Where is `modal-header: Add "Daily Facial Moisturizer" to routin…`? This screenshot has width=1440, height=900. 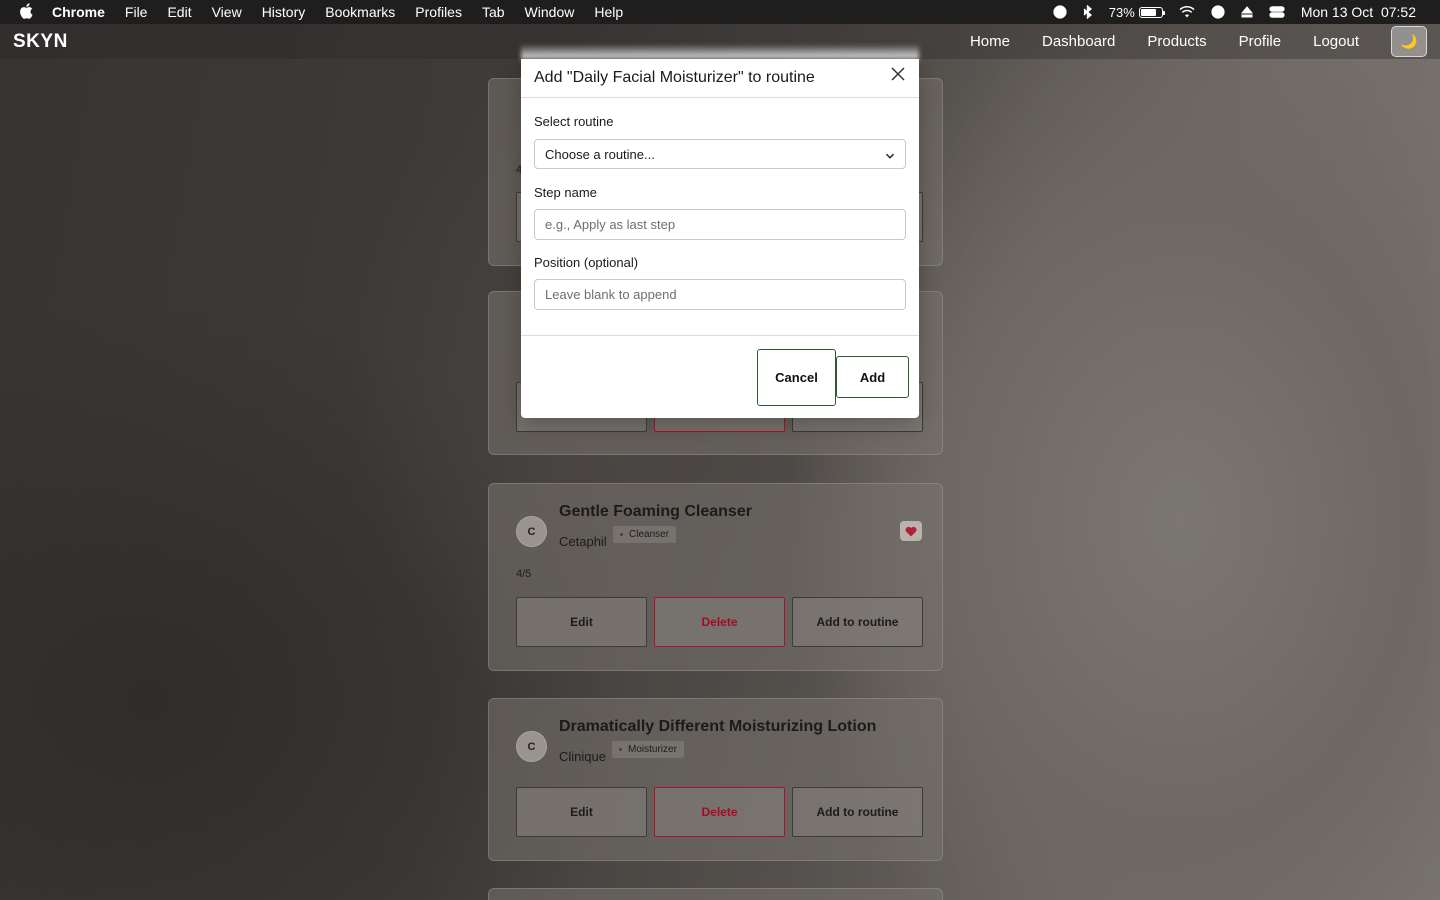 modal-header: Add "Daily Facial Moisturizer" to routin… is located at coordinates (720, 78).